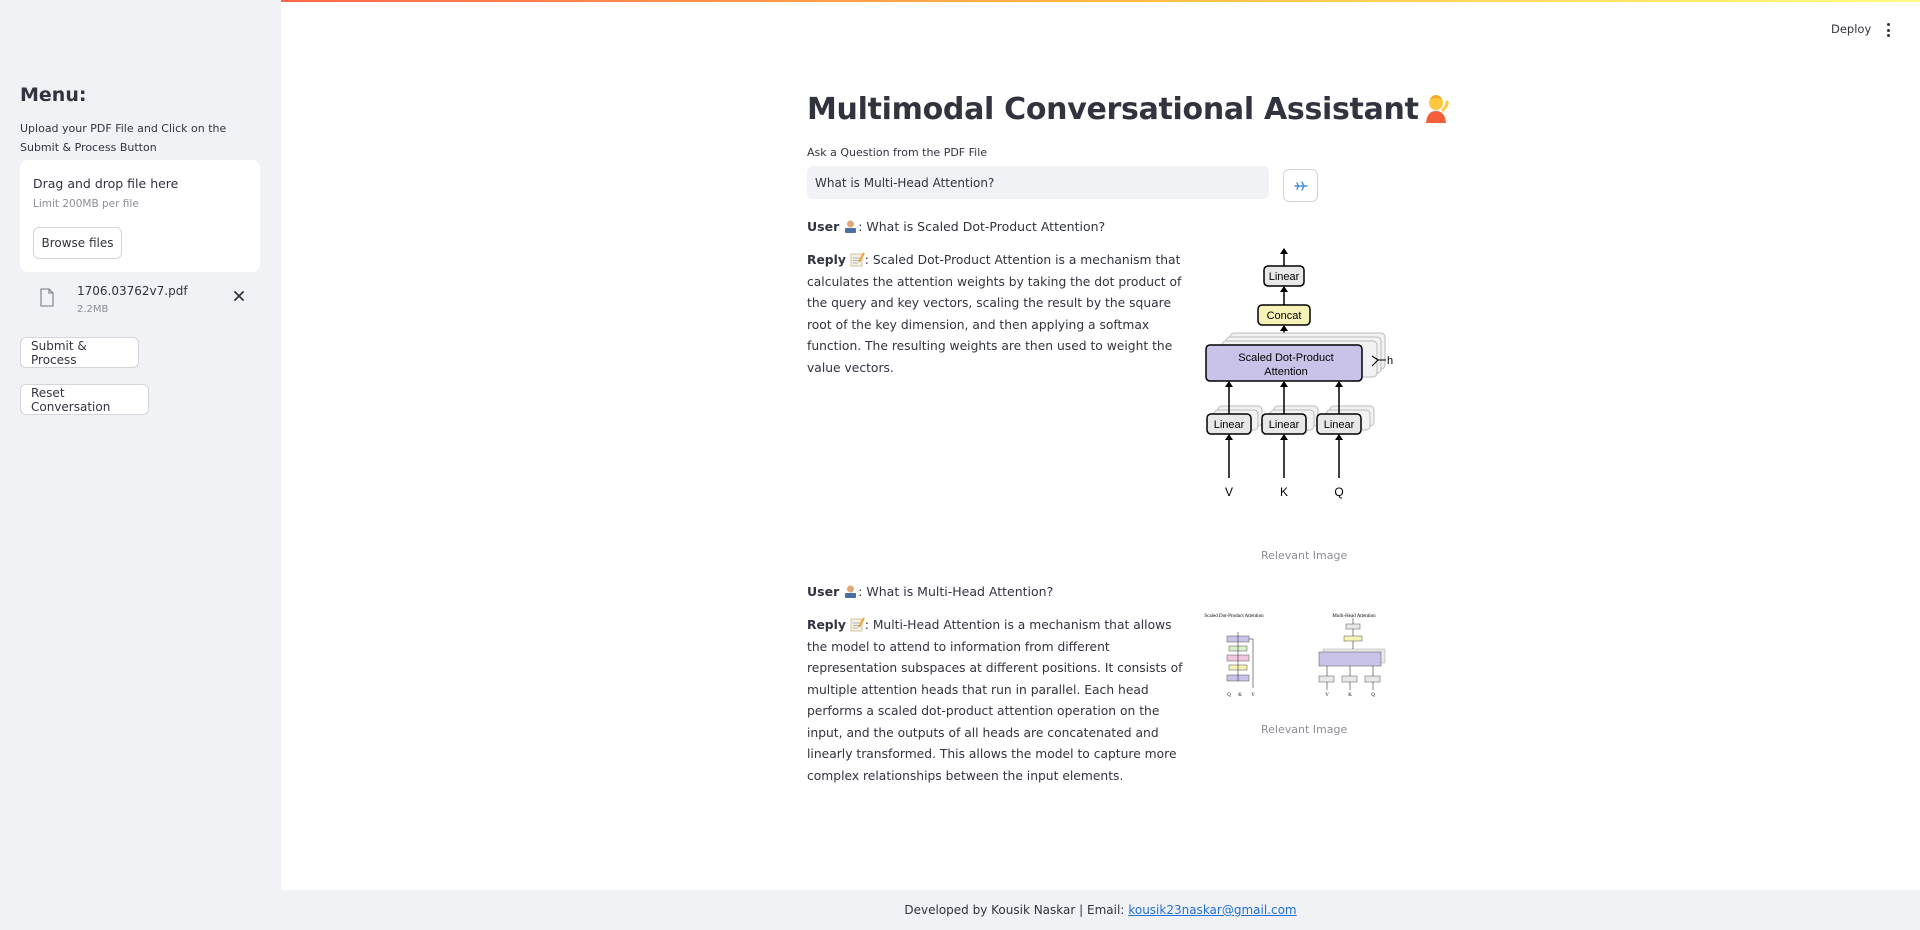  I want to click on diagram-linear-v-label: Linear, so click(1229, 425).